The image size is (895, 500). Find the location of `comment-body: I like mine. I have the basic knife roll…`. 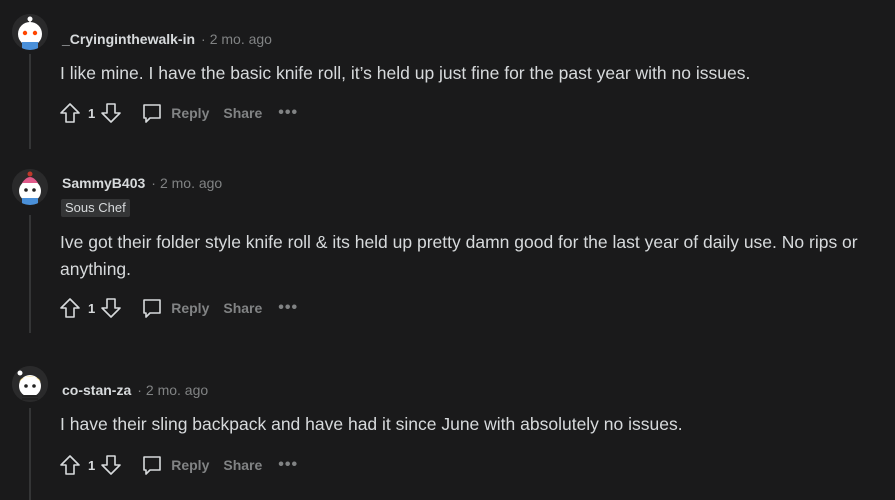

comment-body: I like mine. I have the basic knife roll… is located at coordinates (405, 73).